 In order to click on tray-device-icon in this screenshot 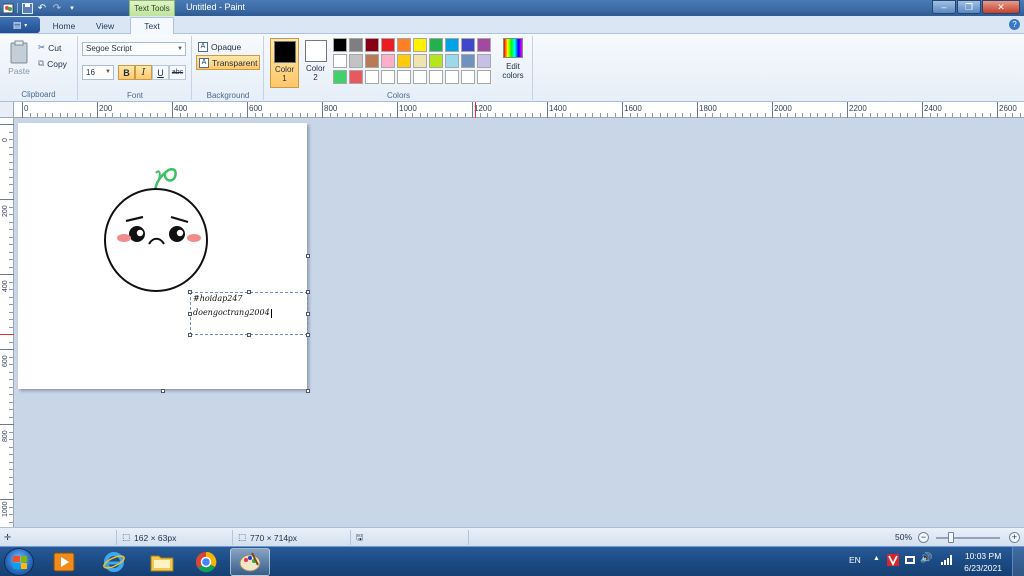, I will do `click(910, 561)`.